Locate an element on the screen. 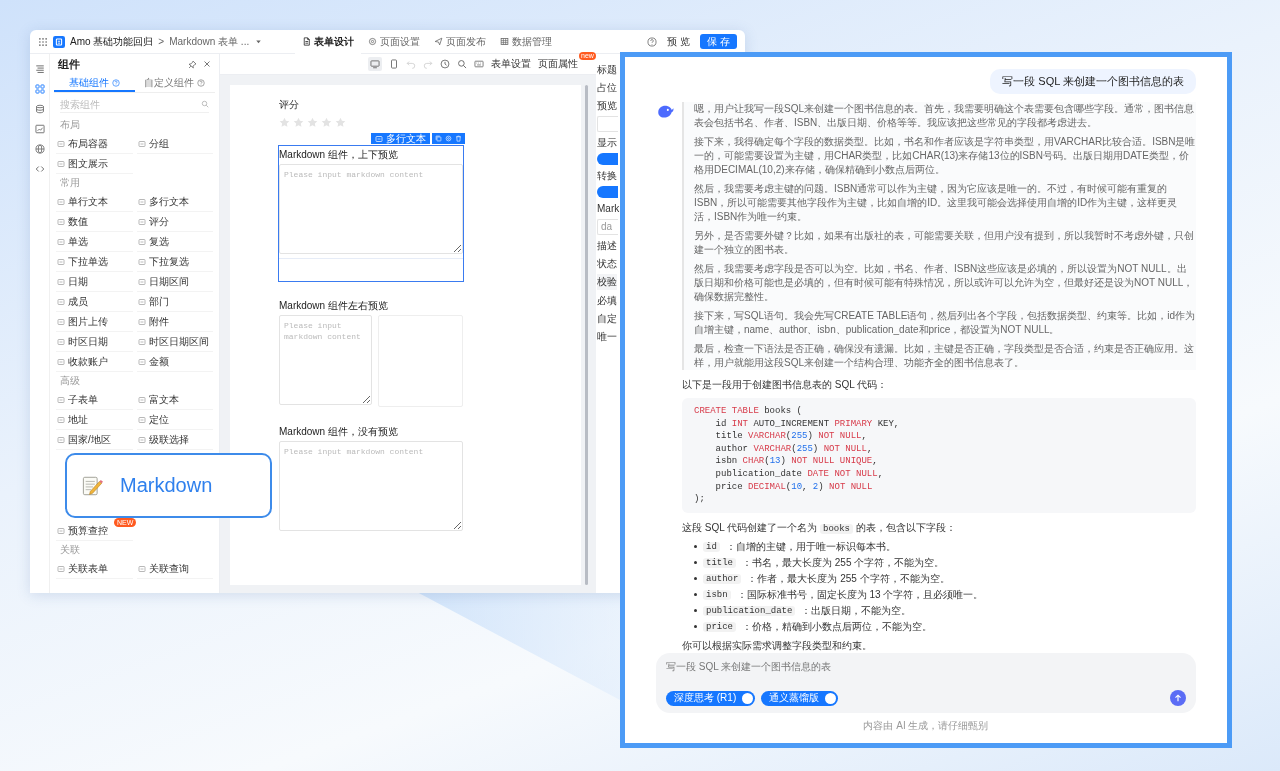  app-name: Amo 基础功能回归 is located at coordinates (112, 41).